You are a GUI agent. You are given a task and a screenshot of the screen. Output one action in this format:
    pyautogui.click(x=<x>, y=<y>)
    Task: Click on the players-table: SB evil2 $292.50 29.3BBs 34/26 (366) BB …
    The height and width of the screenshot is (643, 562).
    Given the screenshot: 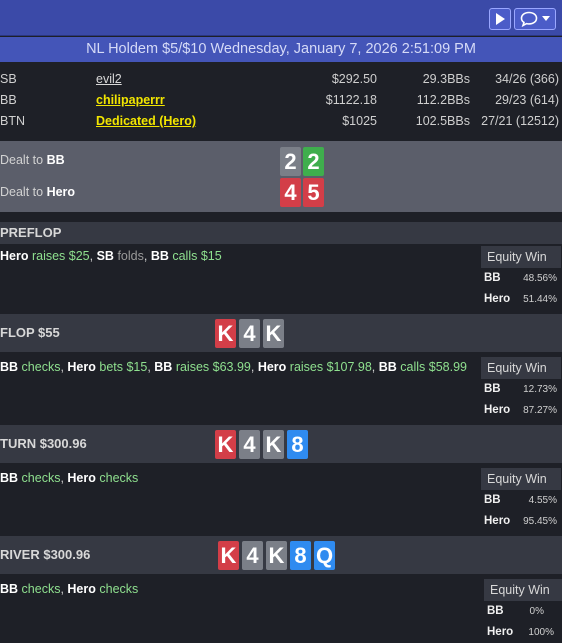 What is the action you would take?
    pyautogui.click(x=281, y=101)
    